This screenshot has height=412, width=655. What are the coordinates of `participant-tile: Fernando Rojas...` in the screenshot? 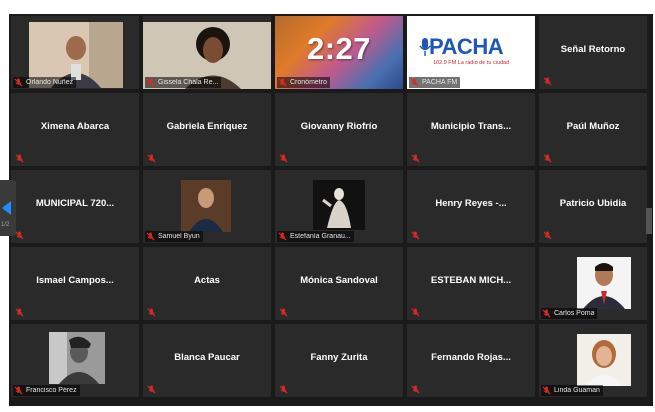 It's located at (471, 360).